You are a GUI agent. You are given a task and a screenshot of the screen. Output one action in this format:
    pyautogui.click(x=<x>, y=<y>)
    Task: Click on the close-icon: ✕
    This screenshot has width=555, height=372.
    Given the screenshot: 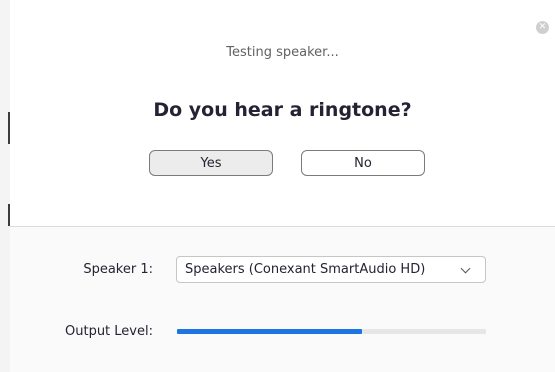 What is the action you would take?
    pyautogui.click(x=542, y=27)
    